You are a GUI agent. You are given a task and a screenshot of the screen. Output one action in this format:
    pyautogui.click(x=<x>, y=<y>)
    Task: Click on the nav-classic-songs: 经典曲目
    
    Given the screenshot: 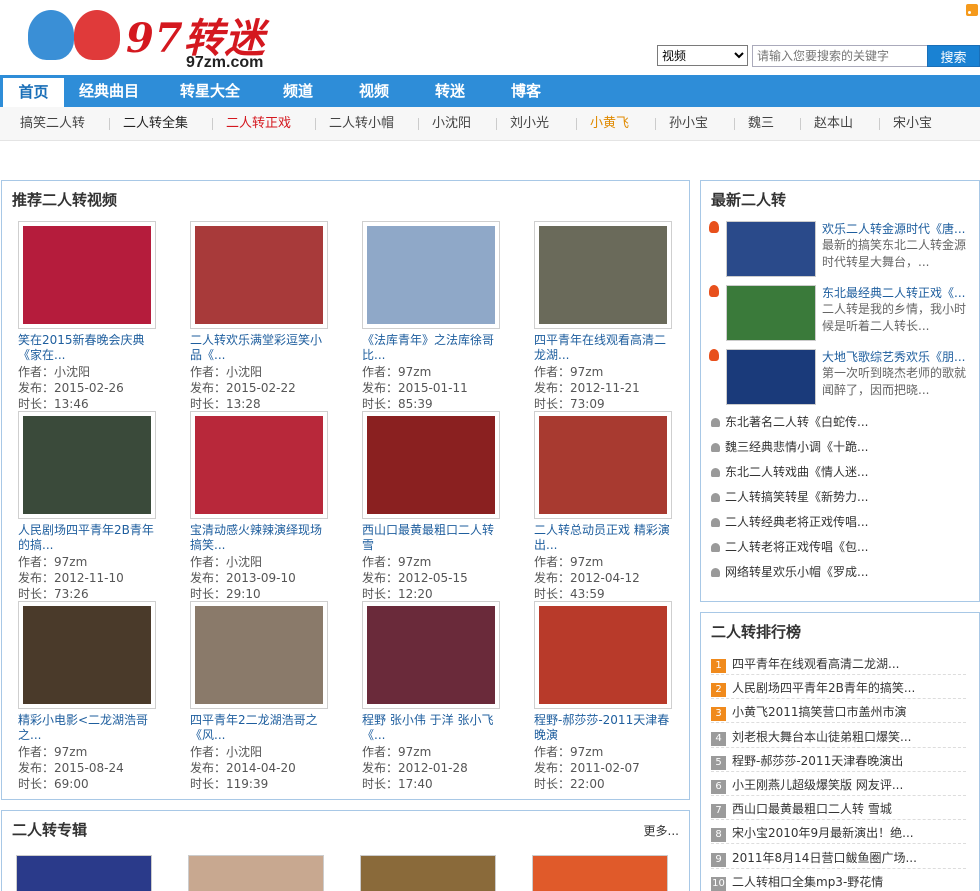 What is the action you would take?
    pyautogui.click(x=109, y=91)
    